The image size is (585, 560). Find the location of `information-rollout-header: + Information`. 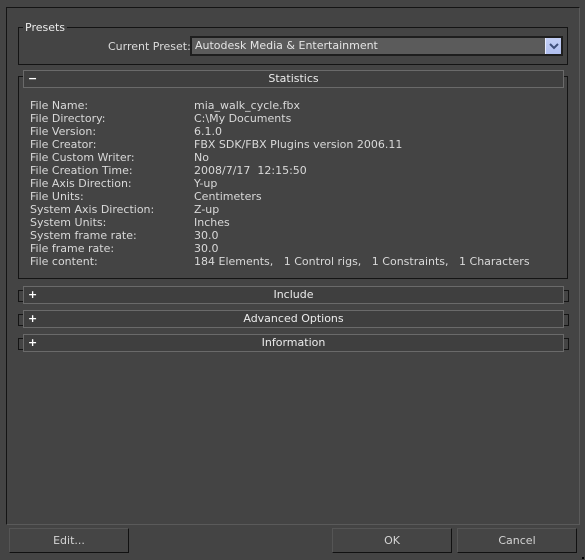

information-rollout-header: + Information is located at coordinates (293, 343).